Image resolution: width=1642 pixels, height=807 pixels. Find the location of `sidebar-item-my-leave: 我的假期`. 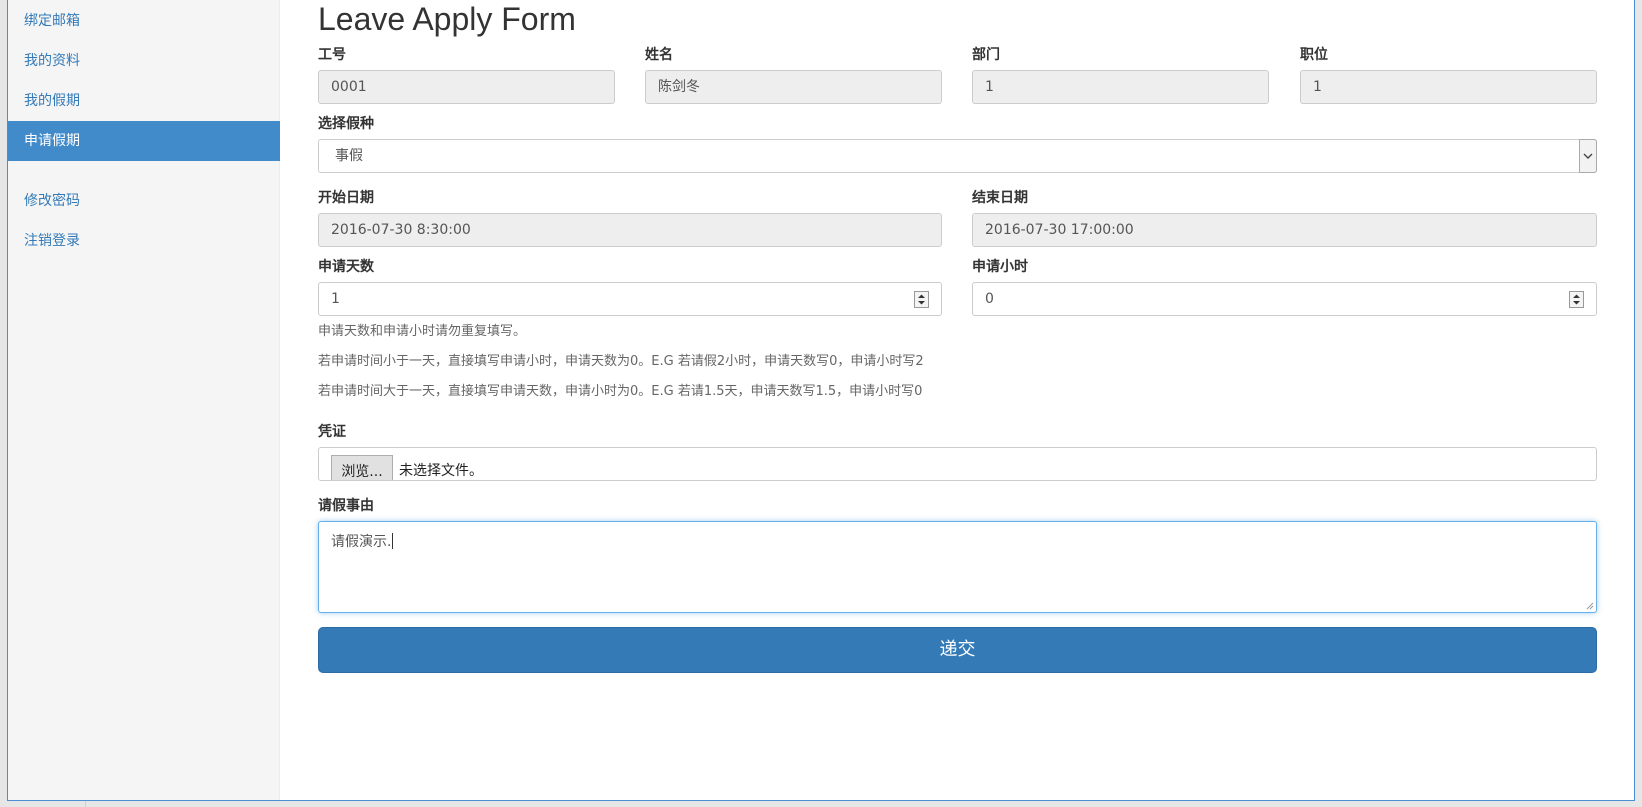

sidebar-item-my-leave: 我的假期 is located at coordinates (144, 101).